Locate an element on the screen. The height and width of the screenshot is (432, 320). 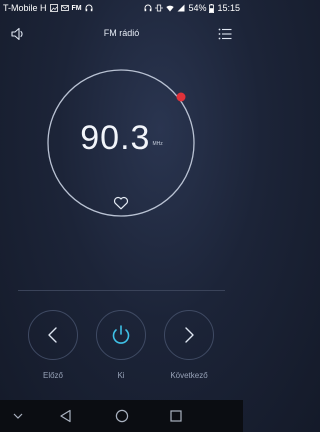
chevron-left-icon is located at coordinates (52, 335).